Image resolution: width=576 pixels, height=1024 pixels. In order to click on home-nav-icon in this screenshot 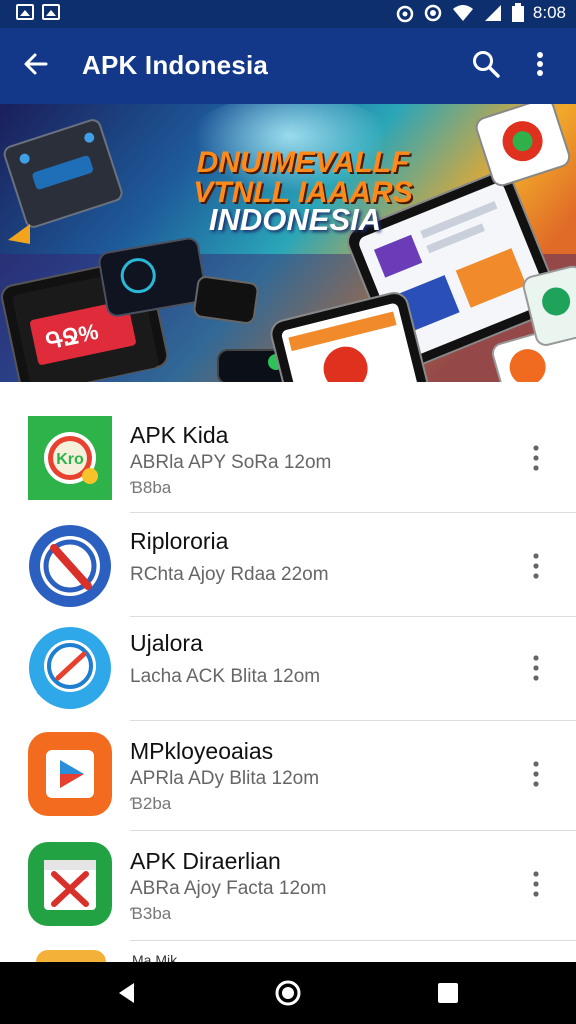, I will do `click(288, 993)`.